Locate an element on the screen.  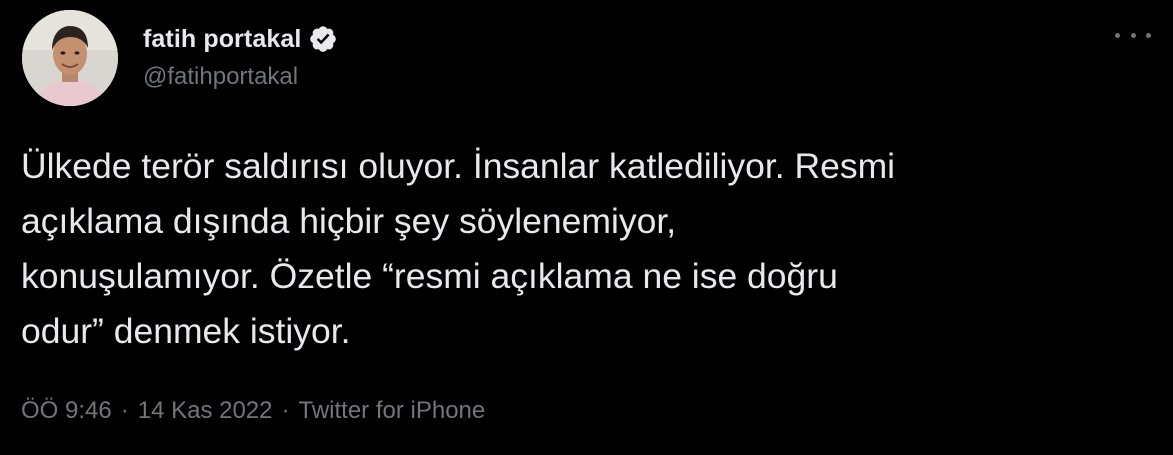
more-options-icon is located at coordinates (1133, 35).